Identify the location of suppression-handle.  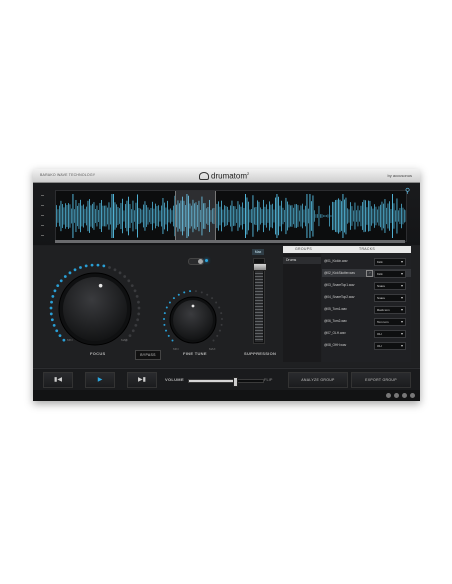
(260, 266).